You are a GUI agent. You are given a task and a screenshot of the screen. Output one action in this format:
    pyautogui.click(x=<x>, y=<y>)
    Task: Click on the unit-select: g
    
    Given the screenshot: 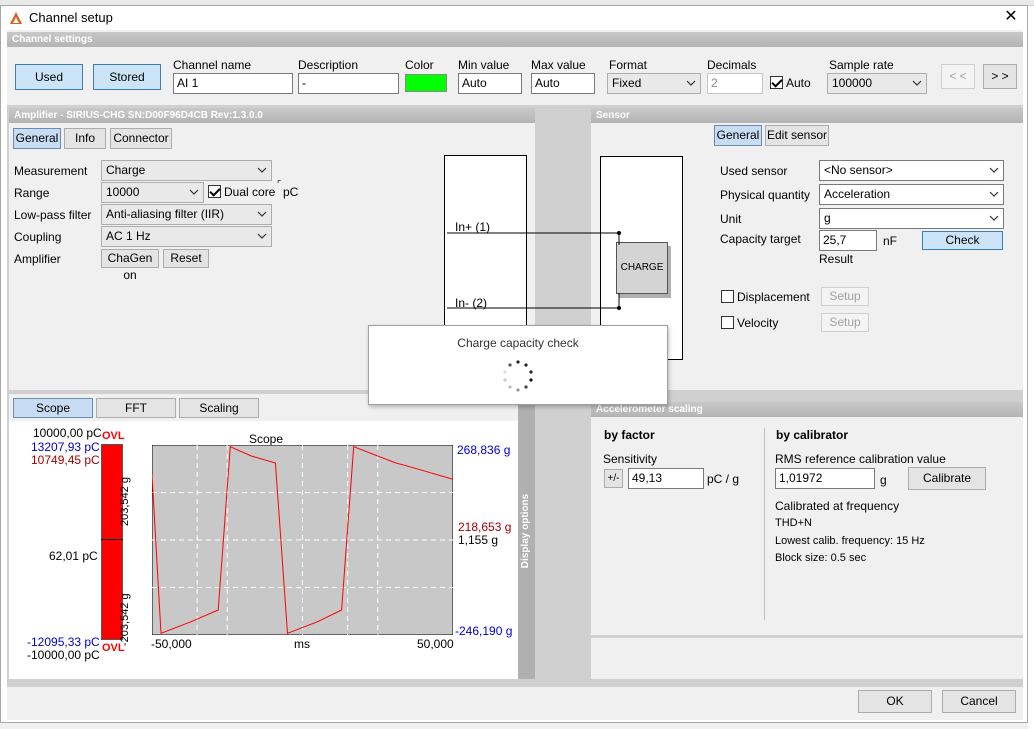 What is the action you would take?
    pyautogui.click(x=911, y=218)
    